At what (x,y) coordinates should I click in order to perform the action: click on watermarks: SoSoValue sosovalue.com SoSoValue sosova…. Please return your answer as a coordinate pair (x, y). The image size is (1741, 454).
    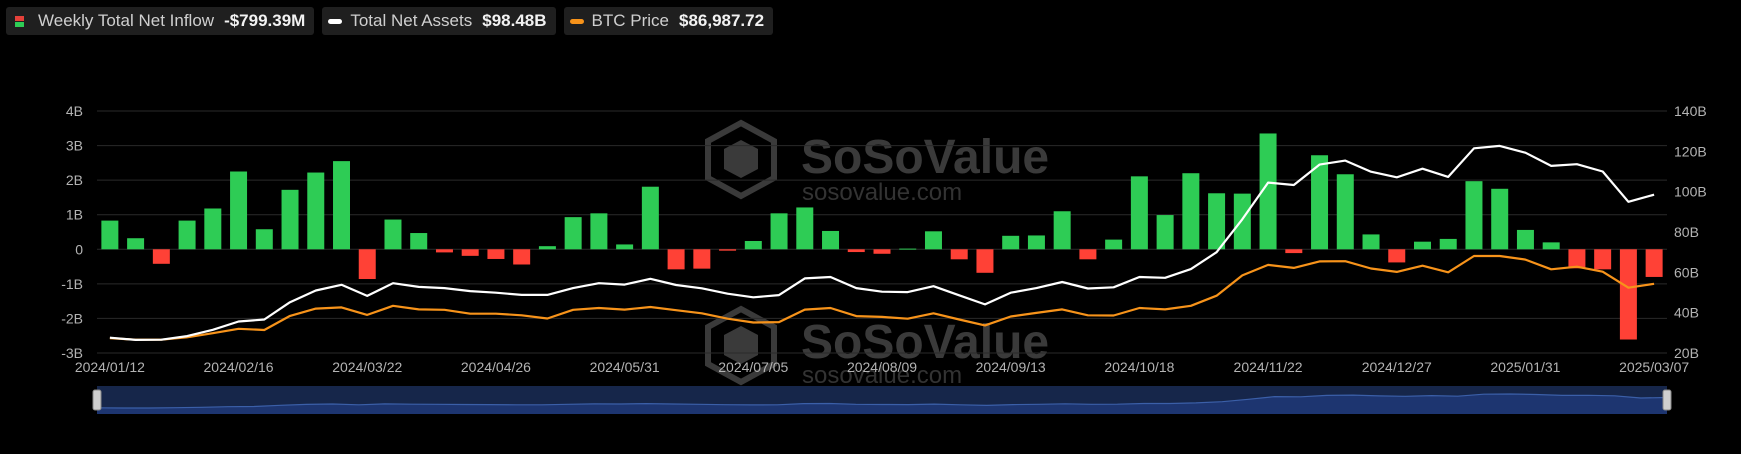
    Looking at the image, I should click on (877, 254).